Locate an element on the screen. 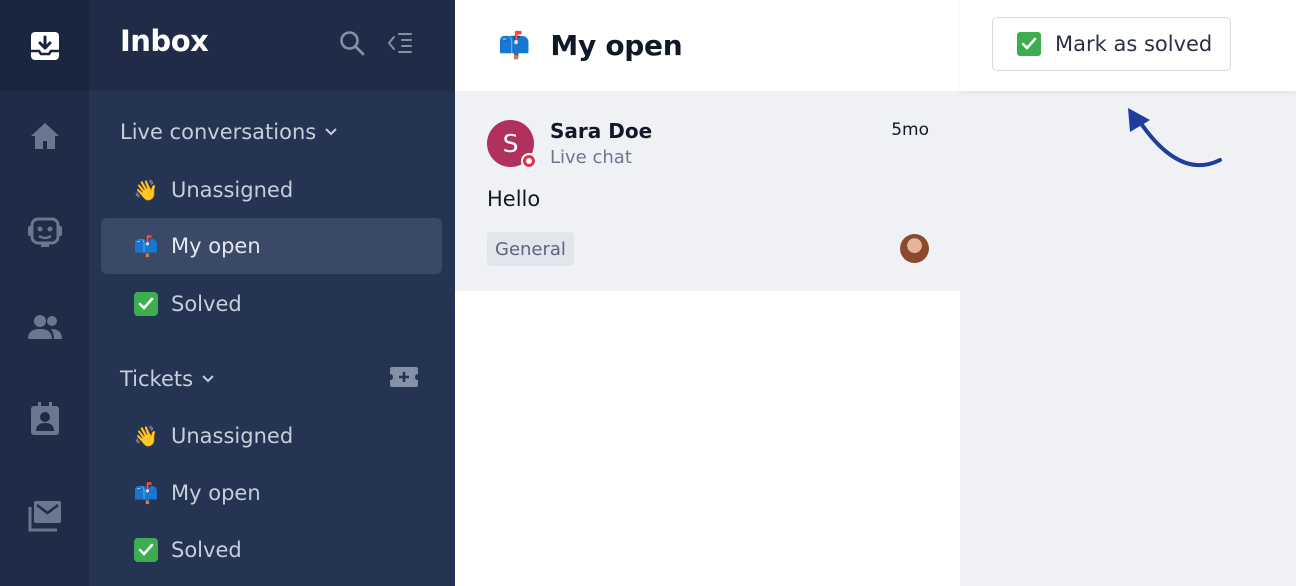 The width and height of the screenshot is (1296, 586). conversation-item: S Sara Doe Live chat 5mo Hello General is located at coordinates (707, 191).